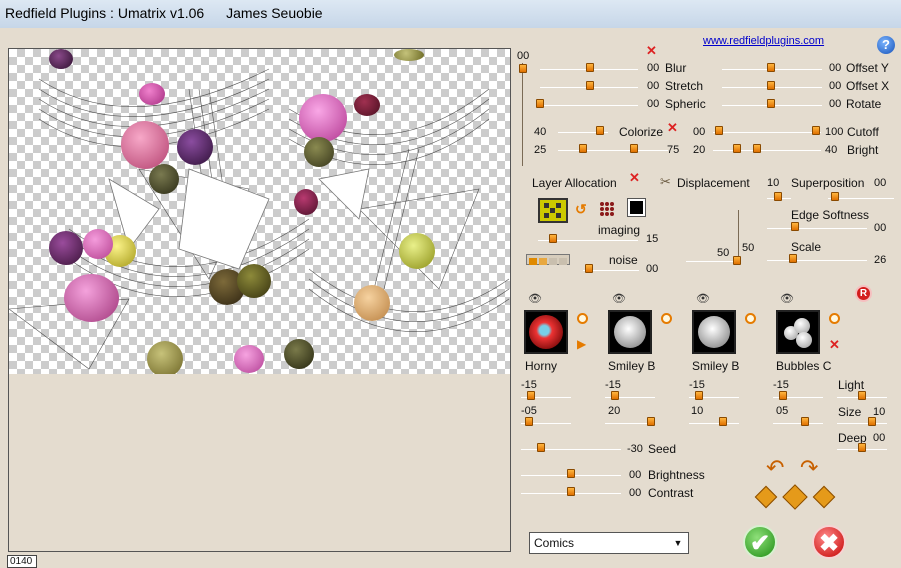 Image resolution: width=901 pixels, height=568 pixels. I want to click on layer-allocation-label: Layer Allocation, so click(574, 183).